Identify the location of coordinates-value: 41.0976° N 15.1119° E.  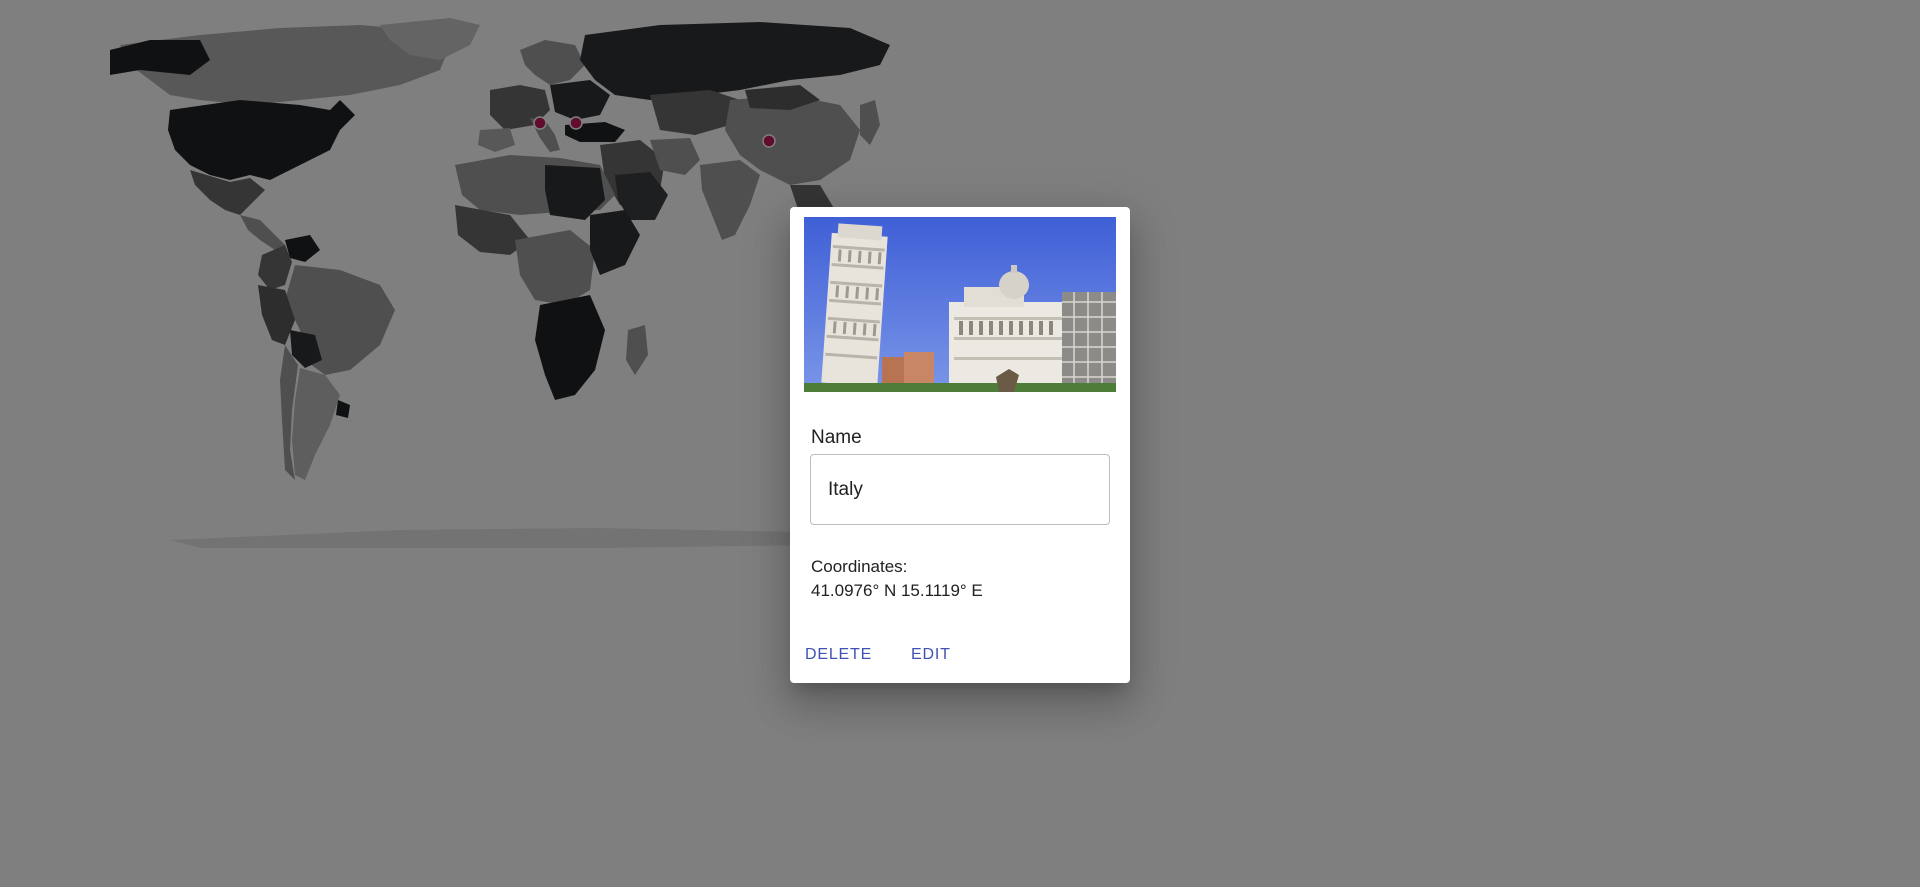
(897, 590).